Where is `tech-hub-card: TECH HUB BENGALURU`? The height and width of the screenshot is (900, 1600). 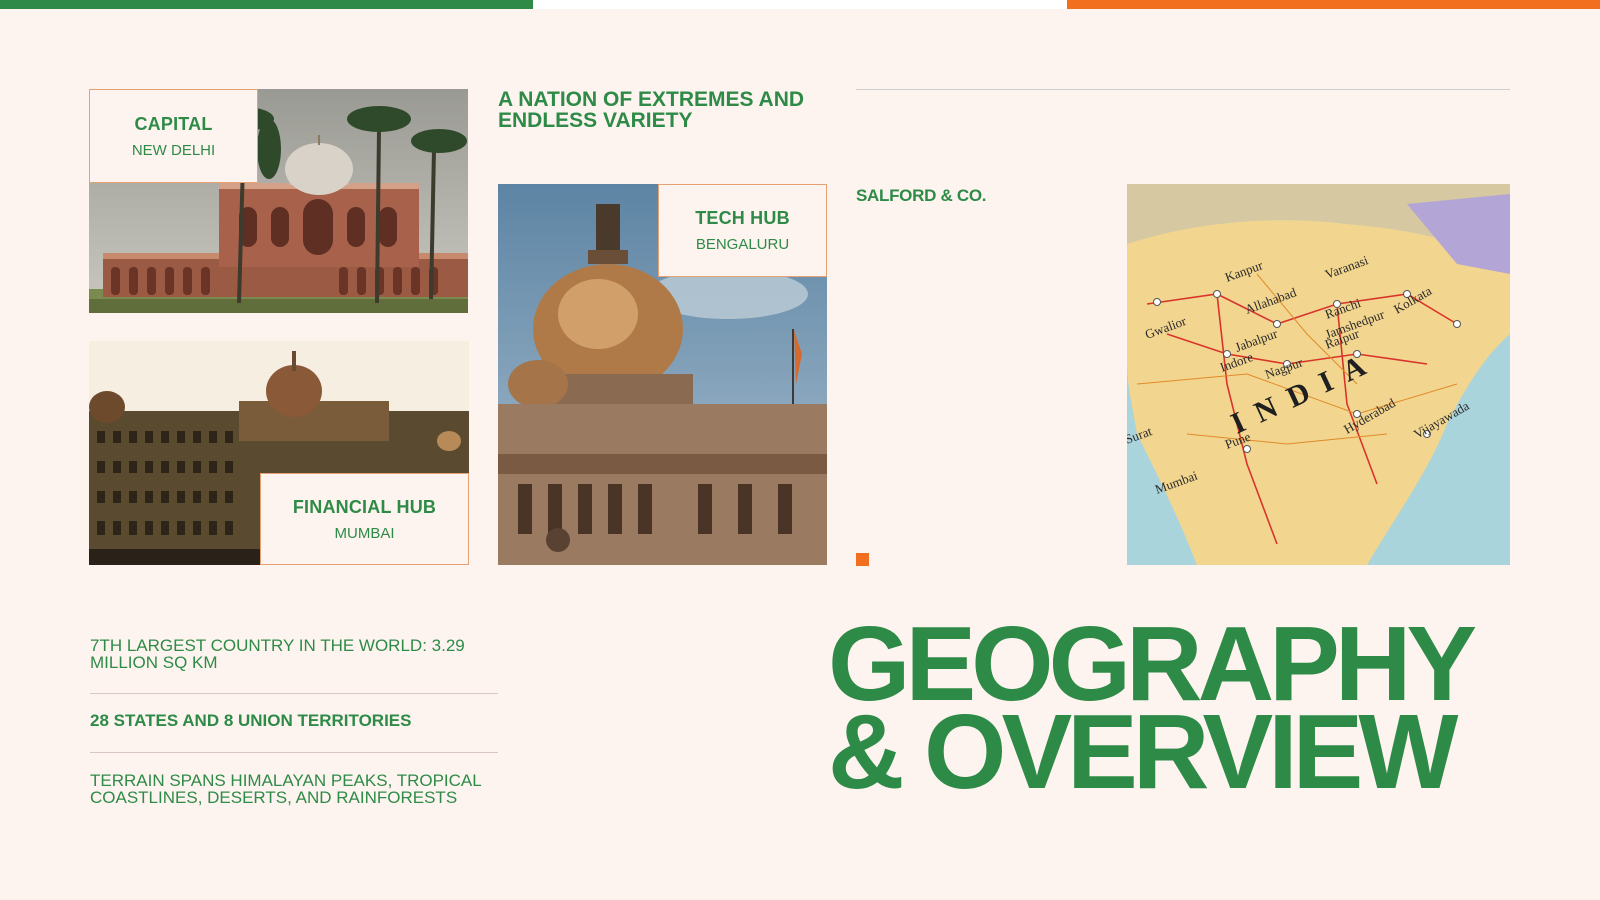 tech-hub-card: TECH HUB BENGALURU is located at coordinates (742, 230).